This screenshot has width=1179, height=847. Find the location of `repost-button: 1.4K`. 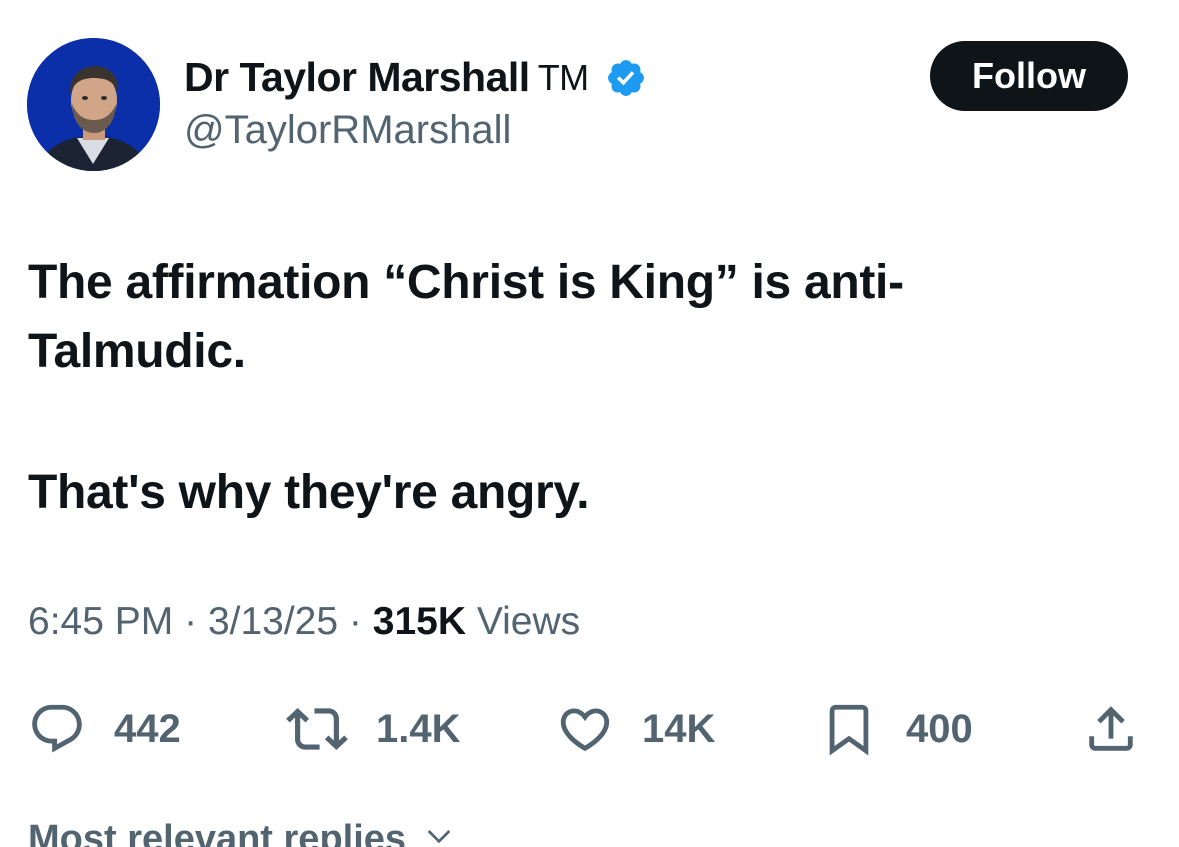

repost-button: 1.4K is located at coordinates (373, 729).